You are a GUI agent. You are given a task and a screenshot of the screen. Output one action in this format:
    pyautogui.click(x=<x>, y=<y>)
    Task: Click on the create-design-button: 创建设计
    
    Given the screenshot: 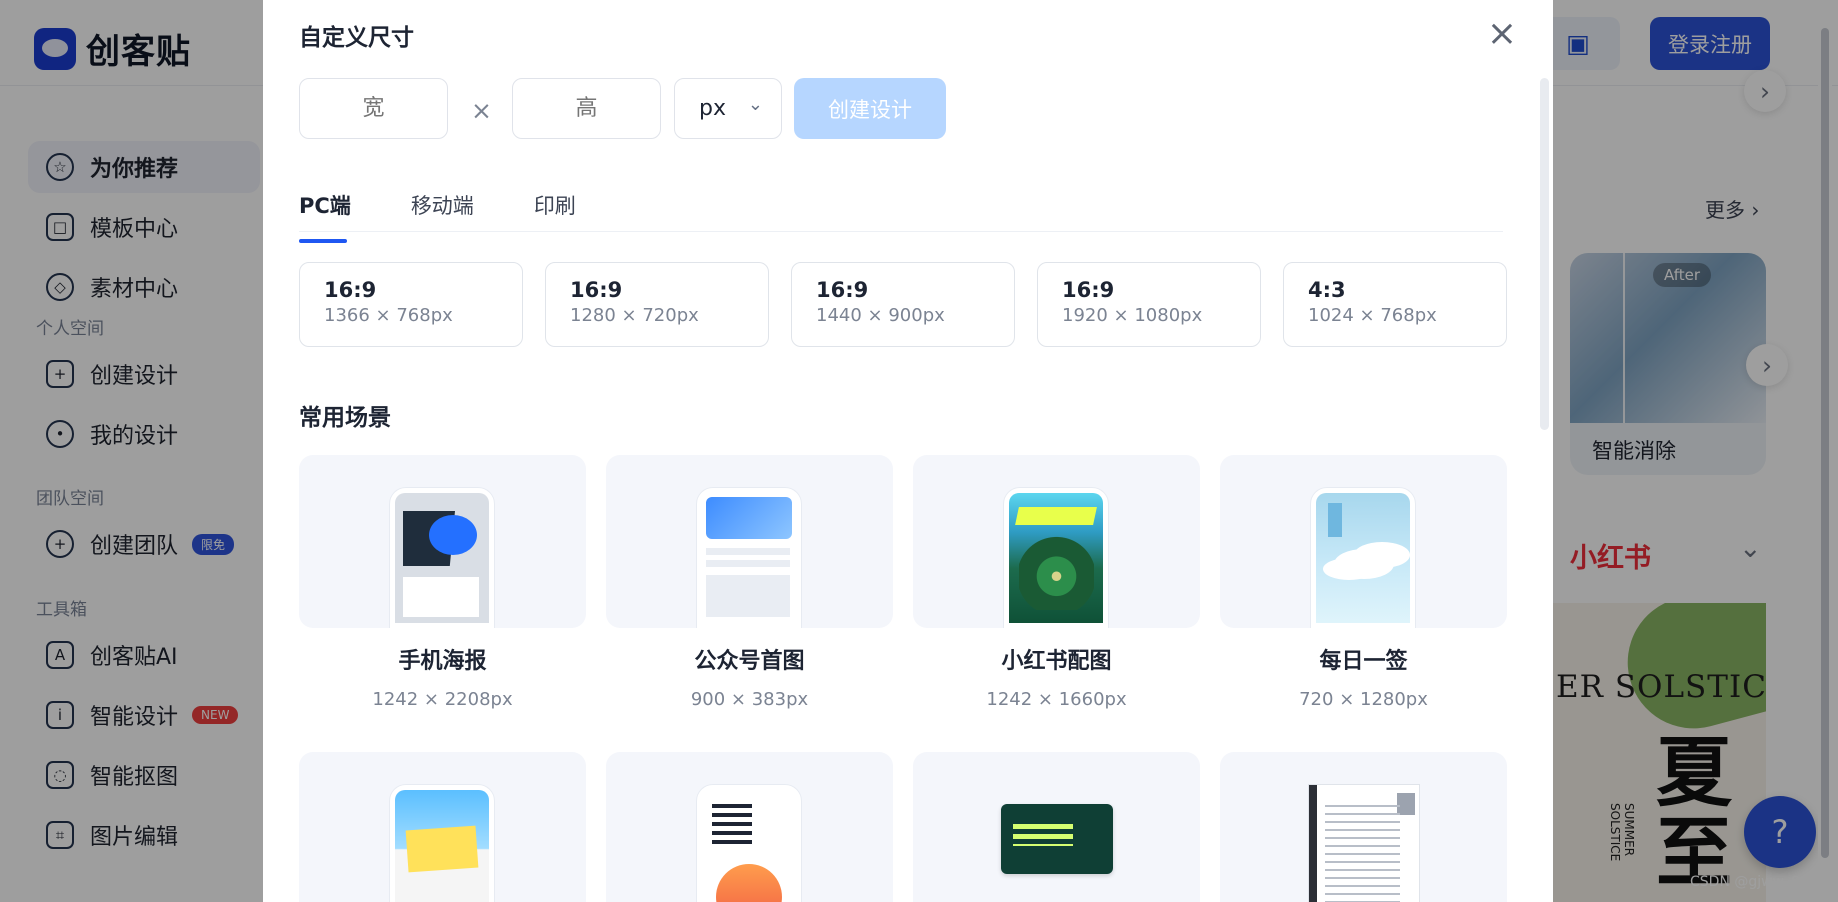 What is the action you would take?
    pyautogui.click(x=870, y=108)
    